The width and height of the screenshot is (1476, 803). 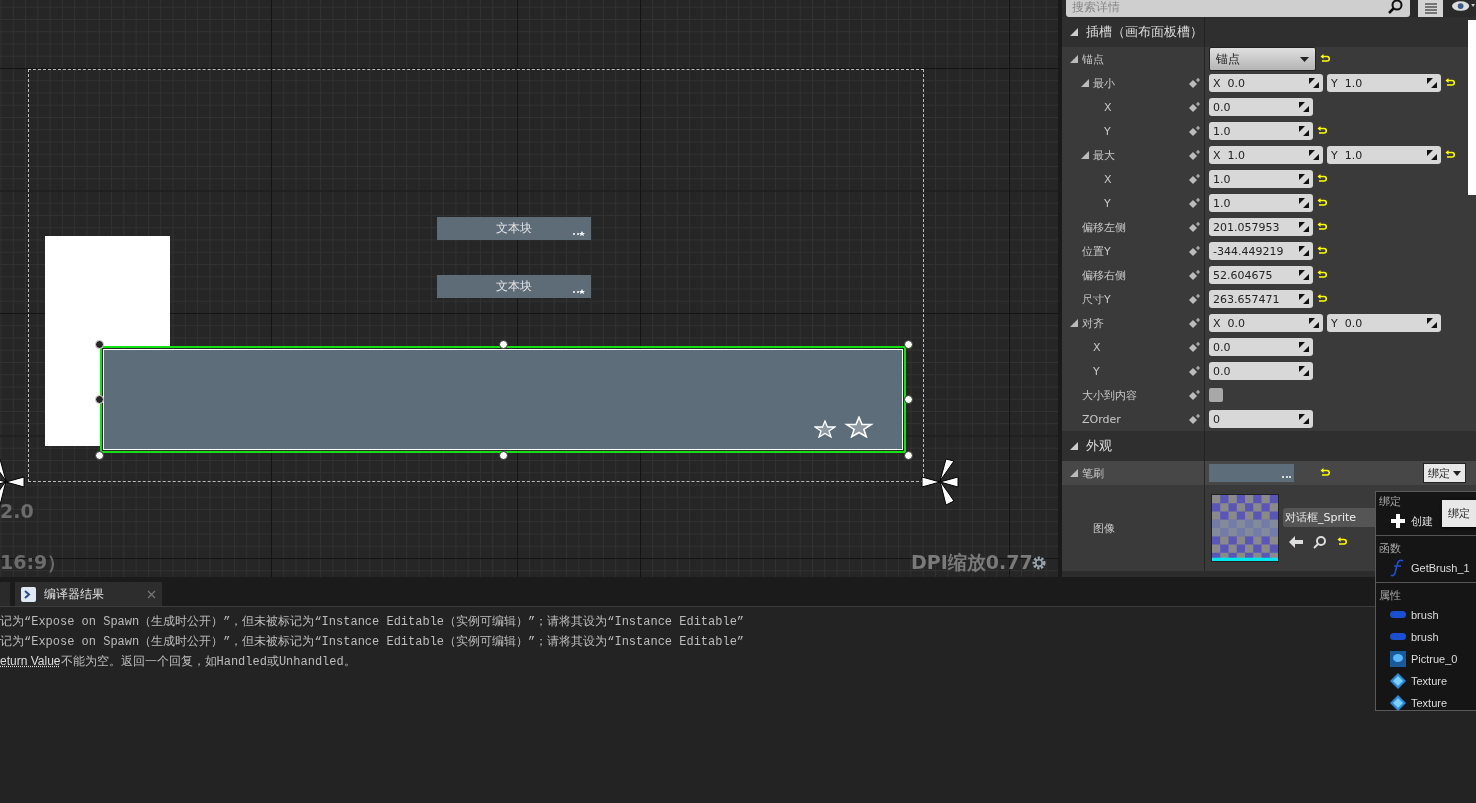 What do you see at coordinates (1251, 473) in the screenshot?
I see `brush-swatch` at bounding box center [1251, 473].